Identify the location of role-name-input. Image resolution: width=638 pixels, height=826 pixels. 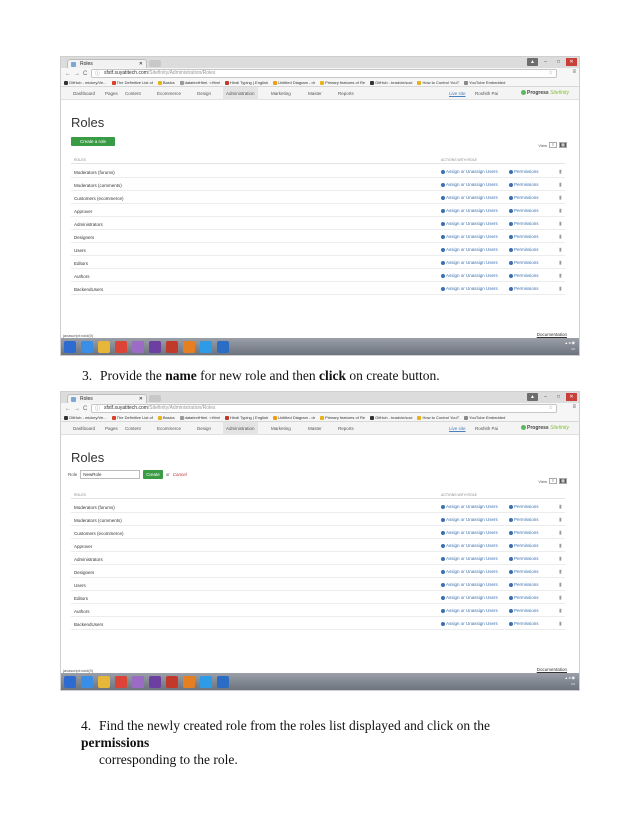
(110, 474).